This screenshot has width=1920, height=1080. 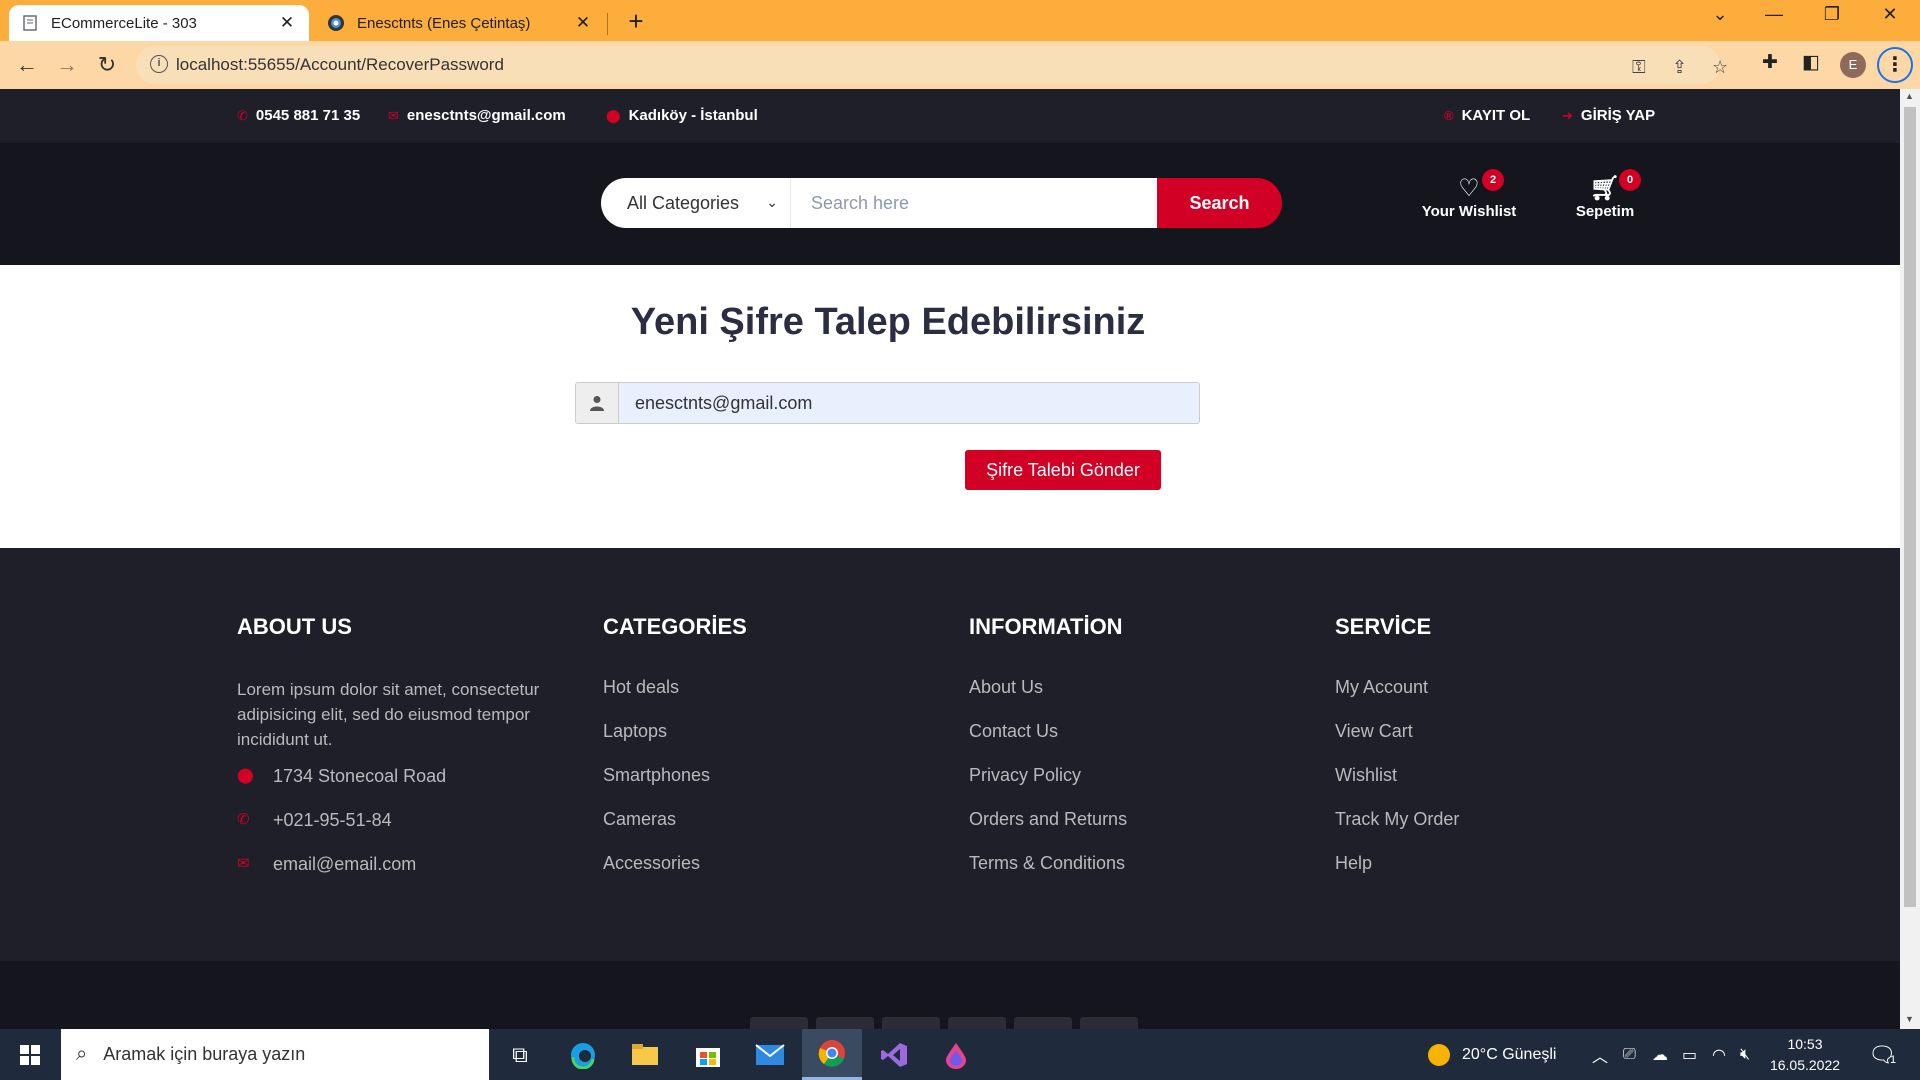 I want to click on onedrive-cloud-icon: ☁, so click(x=1660, y=1054).